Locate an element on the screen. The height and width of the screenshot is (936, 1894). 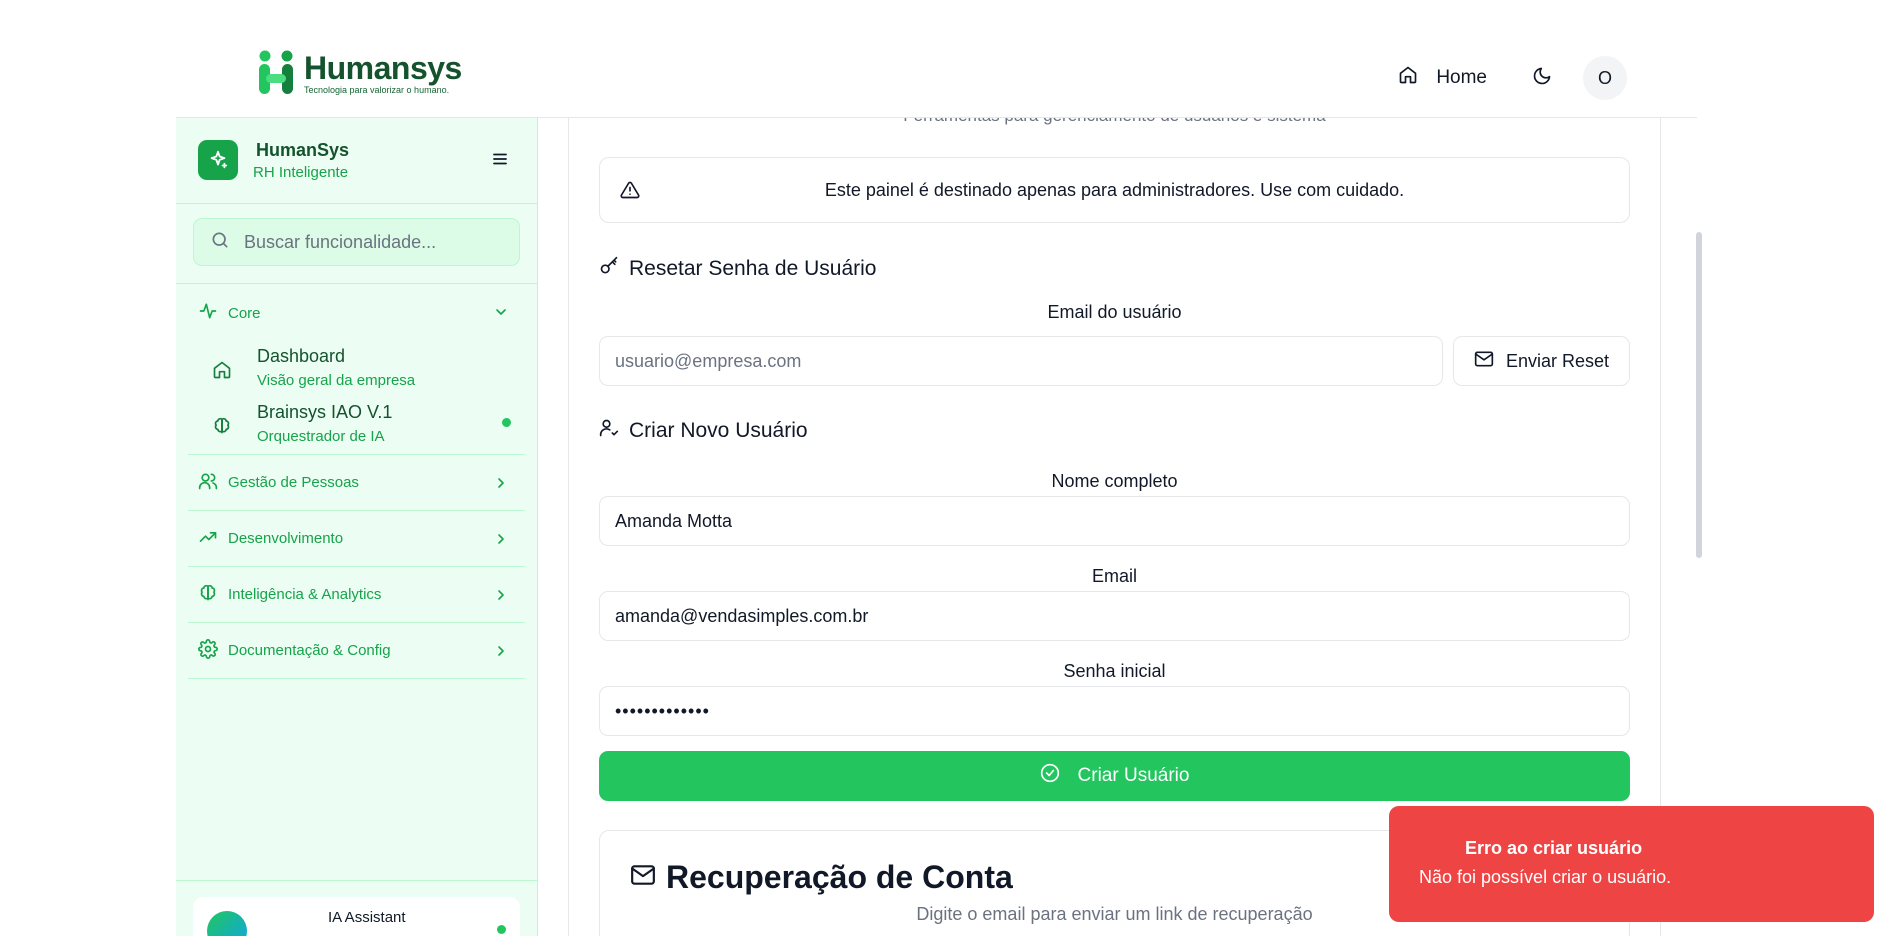
header-actions: Home O is located at coordinates (1512, 78).